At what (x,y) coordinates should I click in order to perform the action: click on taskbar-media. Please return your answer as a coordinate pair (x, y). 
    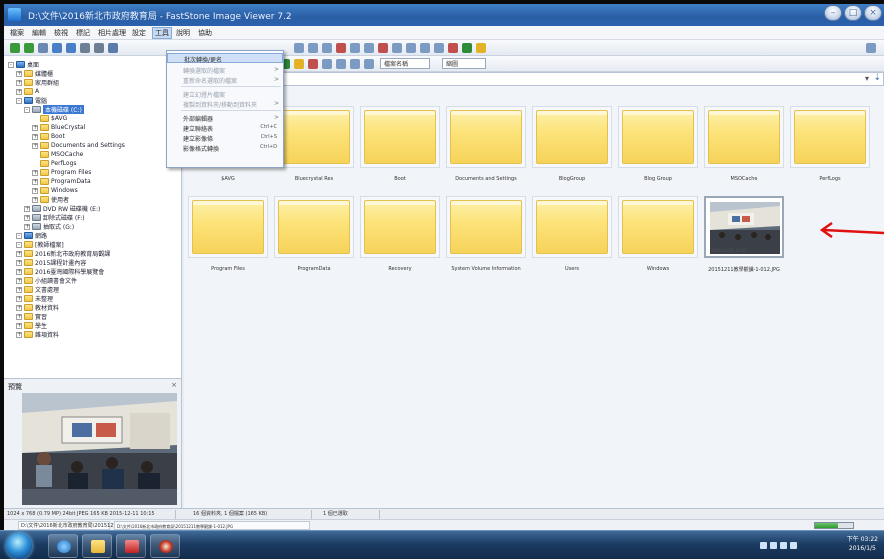
    Looking at the image, I should click on (131, 546).